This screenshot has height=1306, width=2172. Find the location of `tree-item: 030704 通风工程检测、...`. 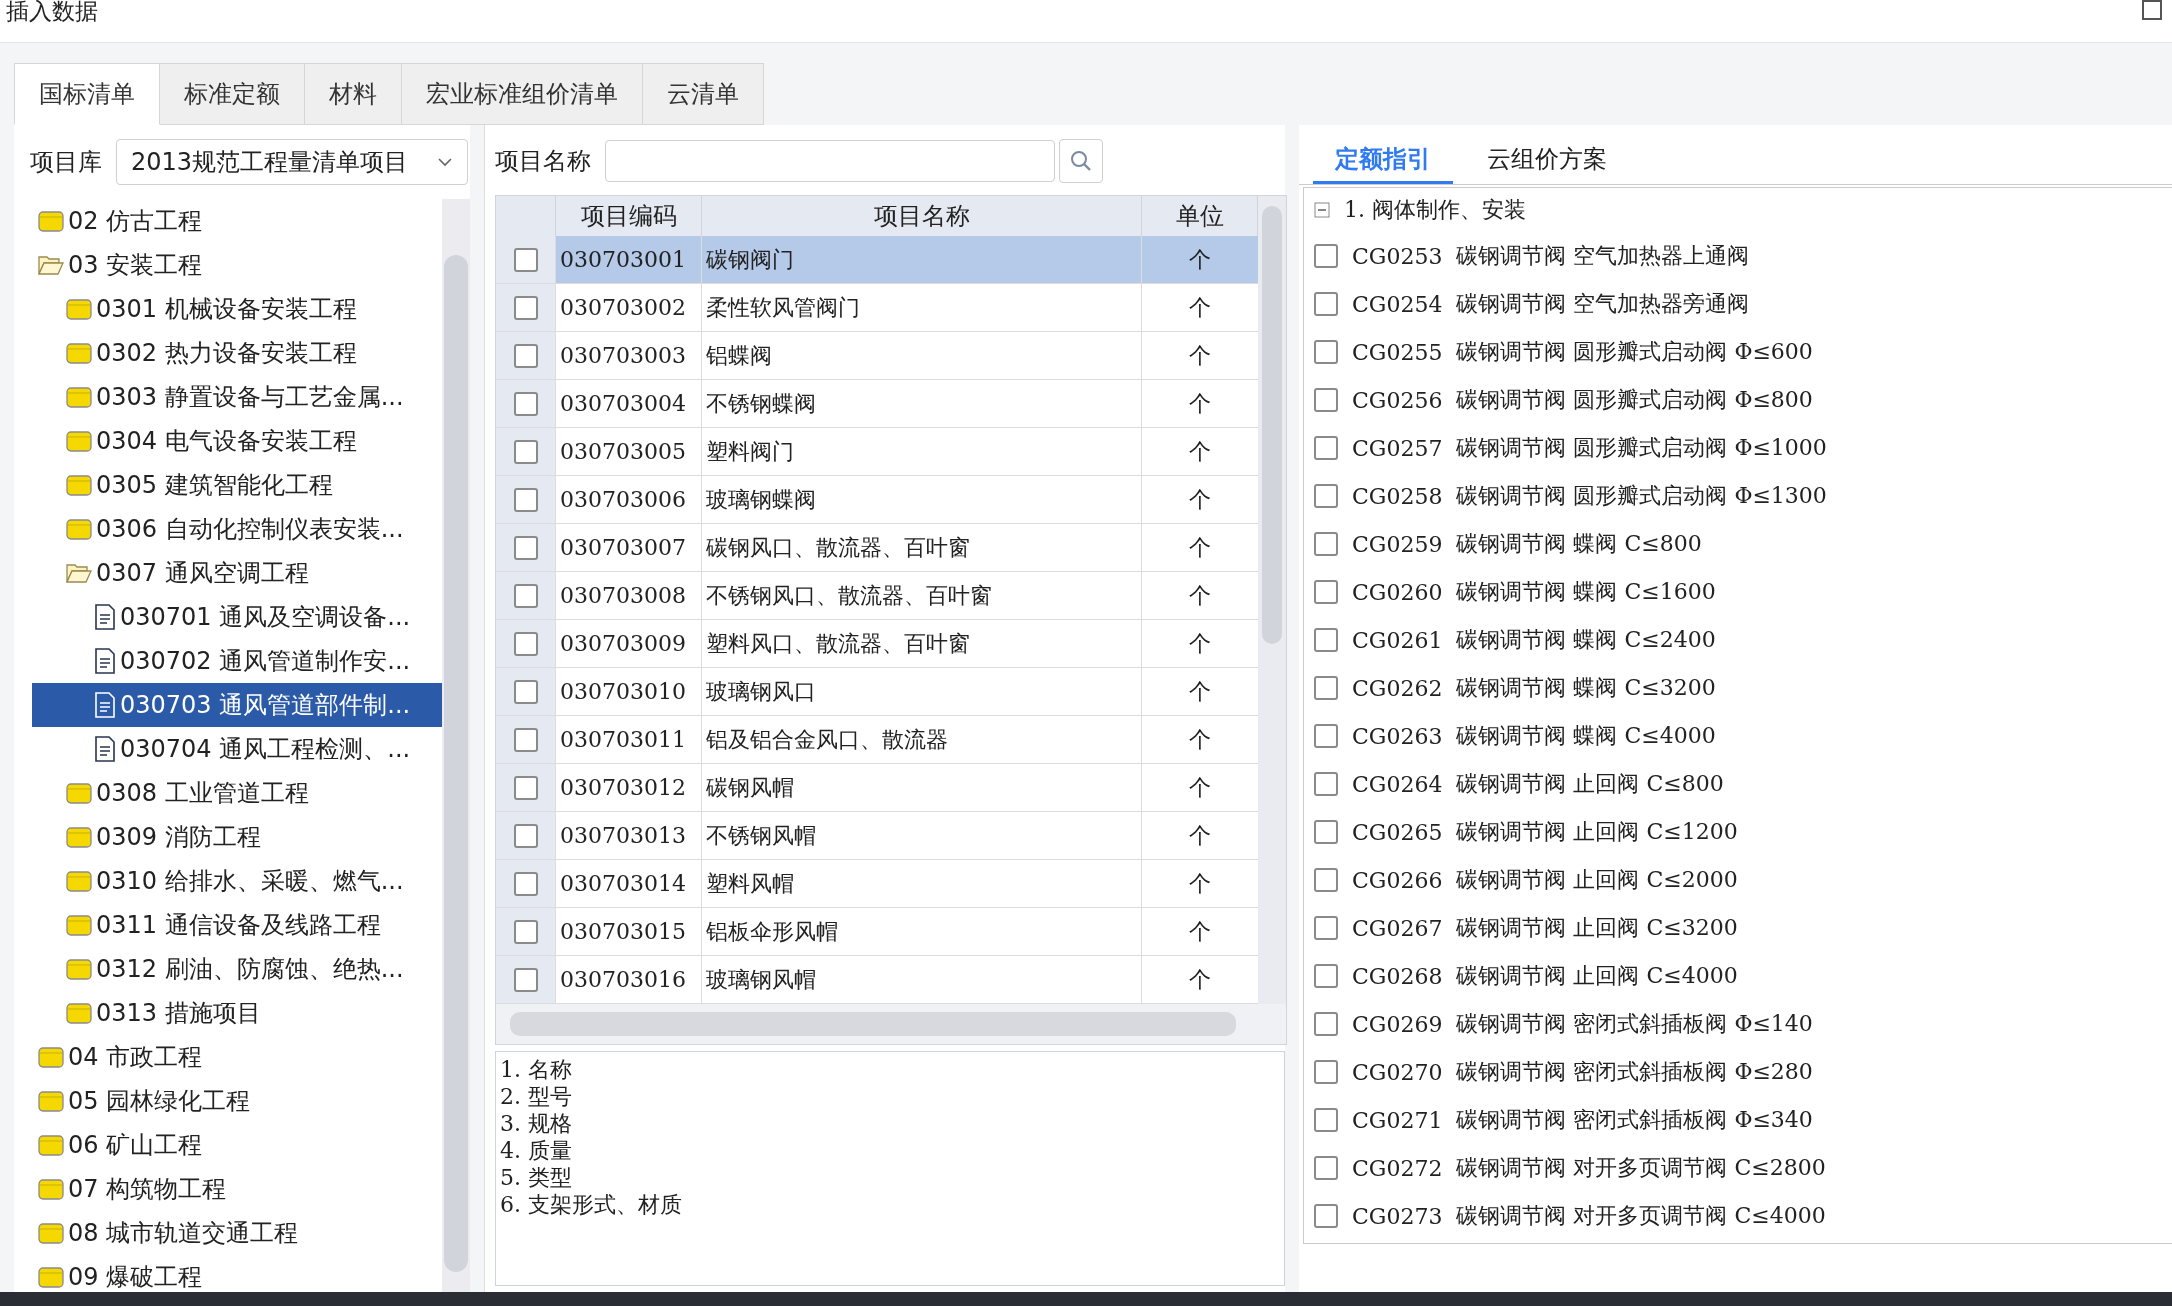

tree-item: 030704 通风工程检测、... is located at coordinates (237, 749).